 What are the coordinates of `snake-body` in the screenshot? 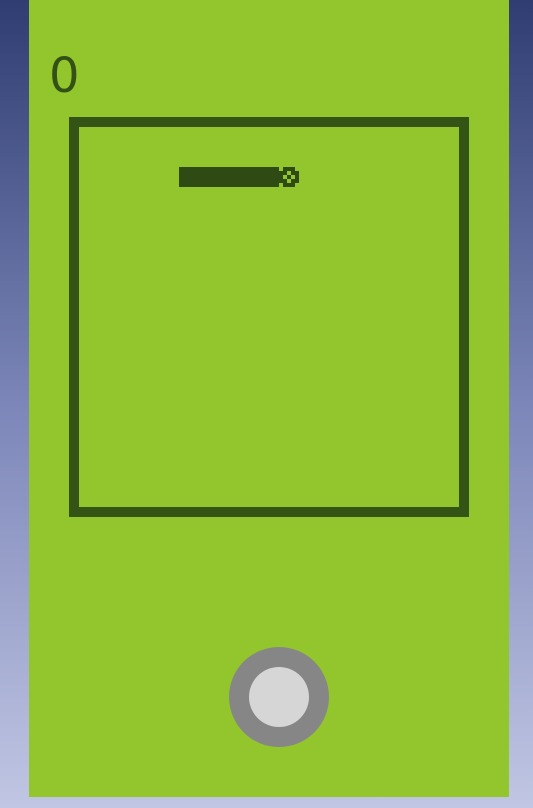 It's located at (229, 177).